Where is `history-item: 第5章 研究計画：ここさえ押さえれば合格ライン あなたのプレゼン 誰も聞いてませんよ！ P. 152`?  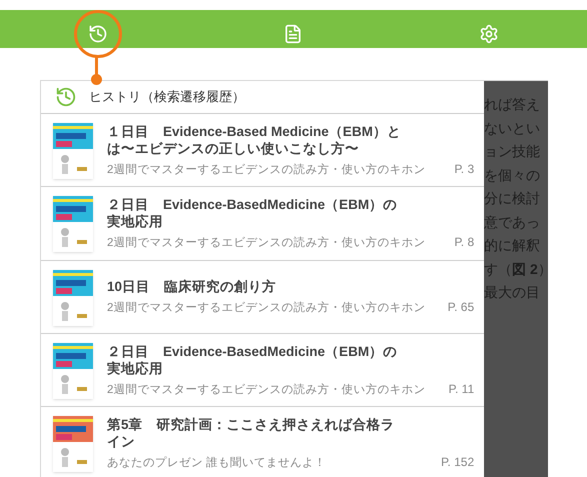 history-item: 第5章 研究計画：ここさえ押さえれば合格ライン あなたのプレゼン 誰も聞いてませんよ！ P. 152 is located at coordinates (262, 441).